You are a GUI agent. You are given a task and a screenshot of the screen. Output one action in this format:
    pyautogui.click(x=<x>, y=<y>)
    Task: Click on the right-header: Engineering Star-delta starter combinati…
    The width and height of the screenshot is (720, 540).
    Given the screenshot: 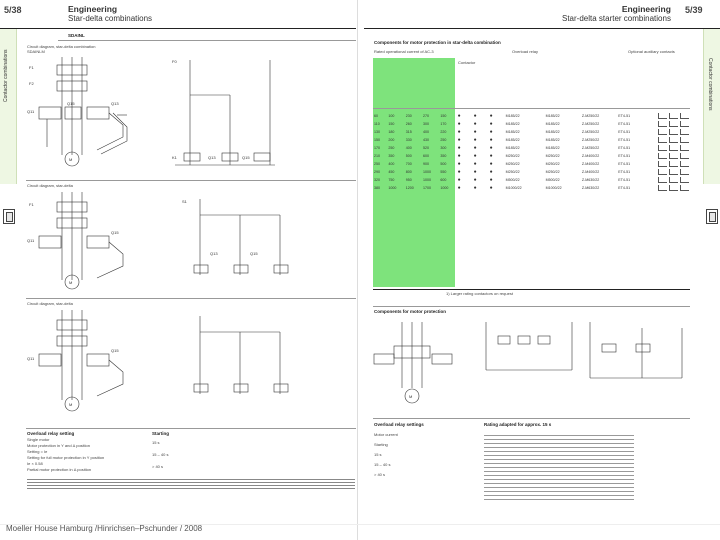 What is the action you would take?
    pyautogui.click(x=616, y=14)
    